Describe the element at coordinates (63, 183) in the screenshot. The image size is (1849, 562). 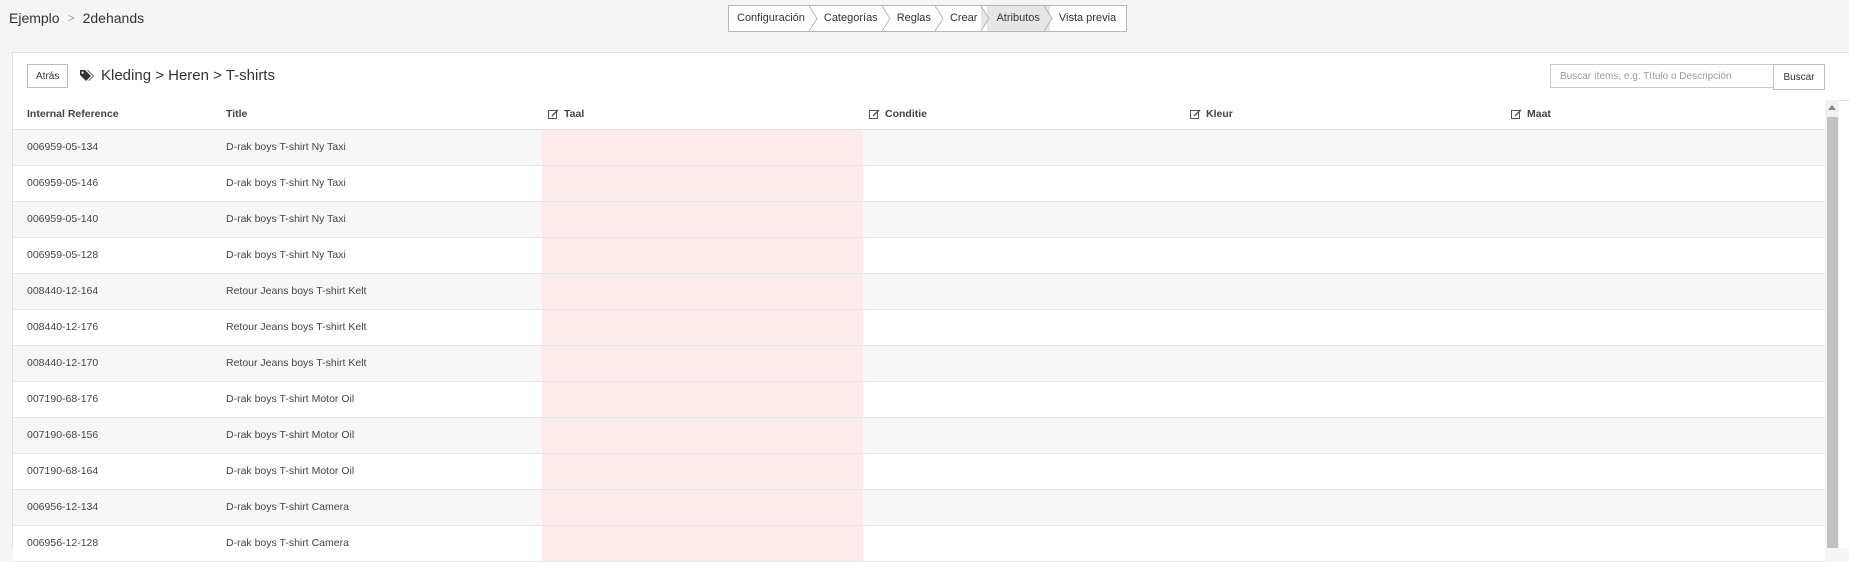
I see `internal-reference-cell: 006959-05-146` at that location.